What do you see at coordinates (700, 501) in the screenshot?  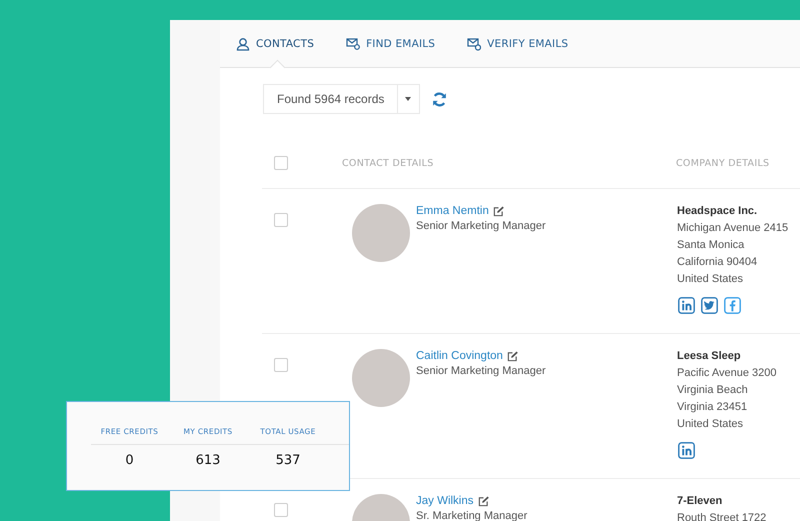 I see `company-name: 7-Eleven` at bounding box center [700, 501].